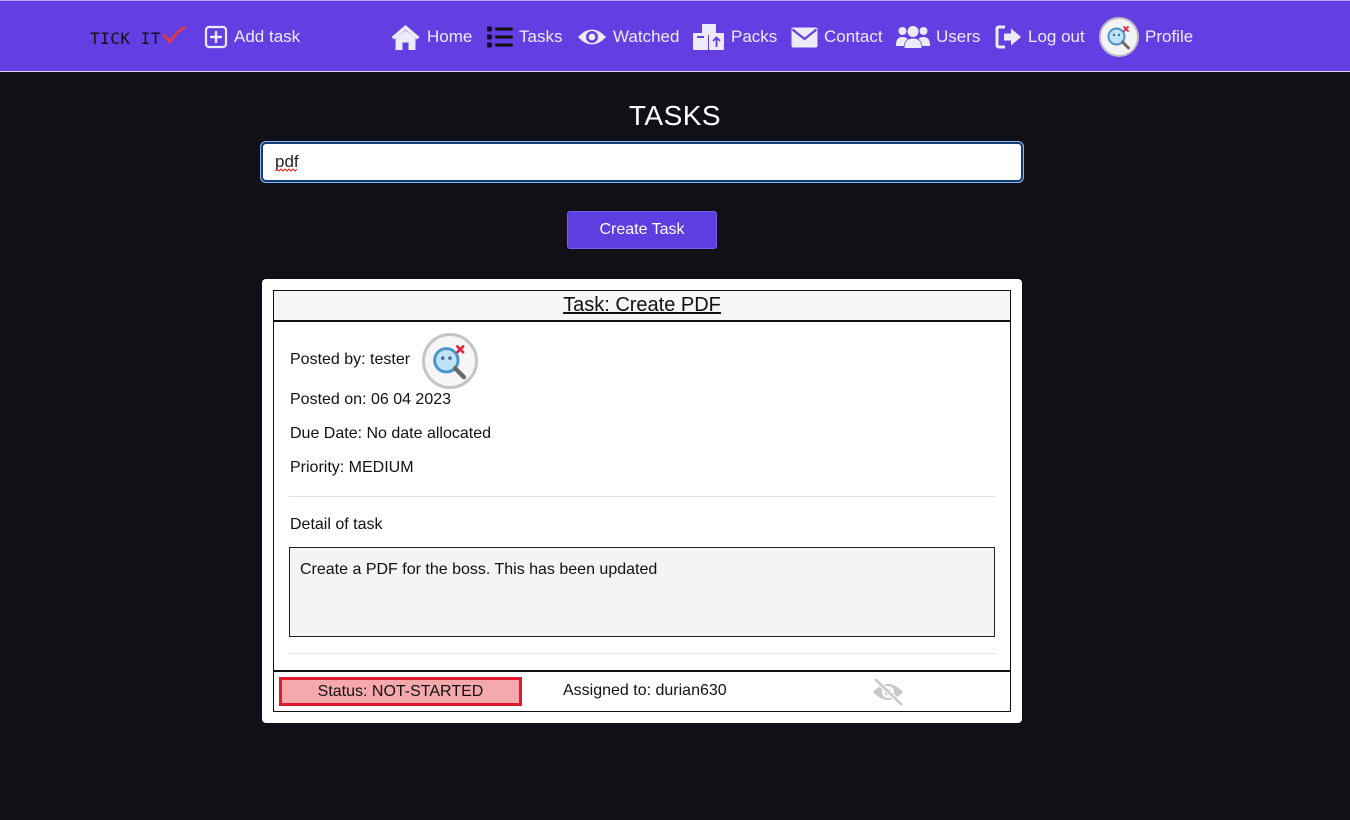 The width and height of the screenshot is (1350, 820). What do you see at coordinates (1008, 37) in the screenshot?
I see `sign-out-icon` at bounding box center [1008, 37].